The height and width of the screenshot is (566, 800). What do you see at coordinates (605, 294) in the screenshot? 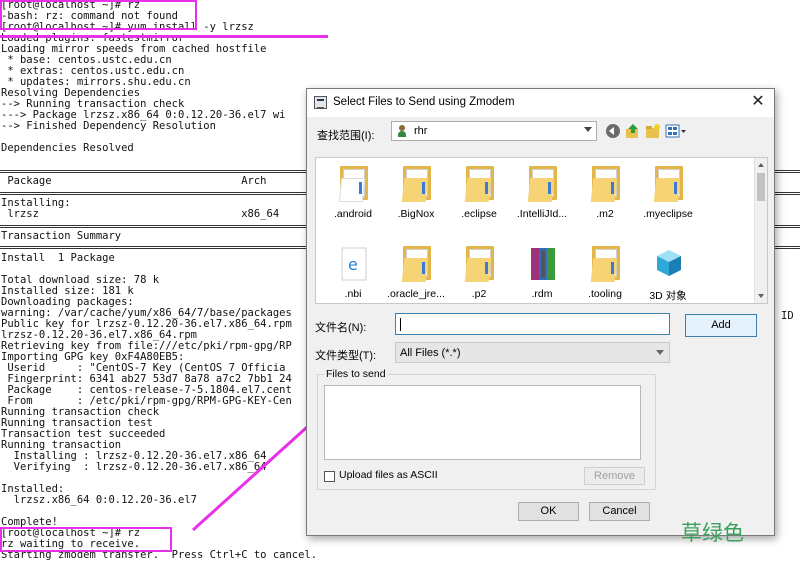
I see `file-name: .tooling` at bounding box center [605, 294].